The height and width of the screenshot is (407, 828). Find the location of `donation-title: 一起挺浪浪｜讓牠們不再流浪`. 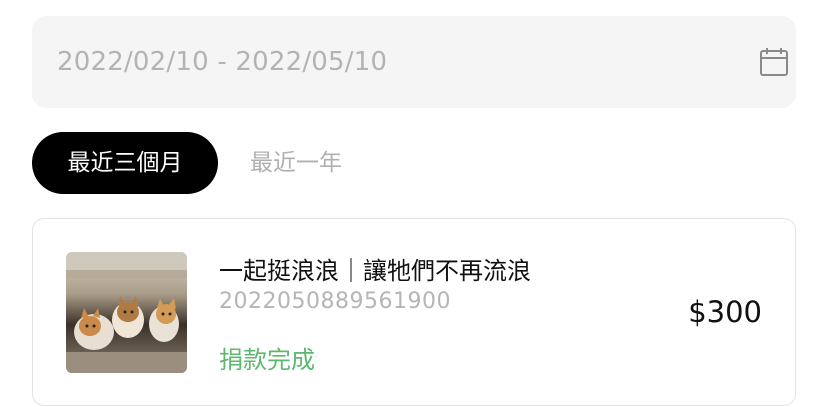

donation-title: 一起挺浪浪｜讓牠們不再流浪 is located at coordinates (375, 271).